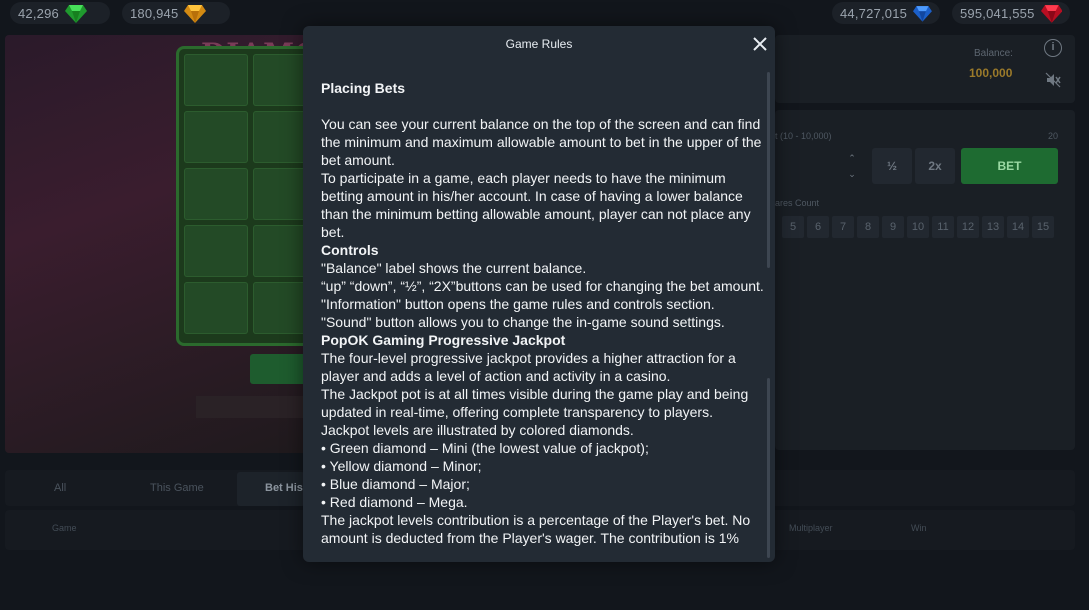 This screenshot has width=1089, height=610. I want to click on squares-count-selector: 5 6 7 8 9 10 11 12 13 14 15, so click(918, 227).